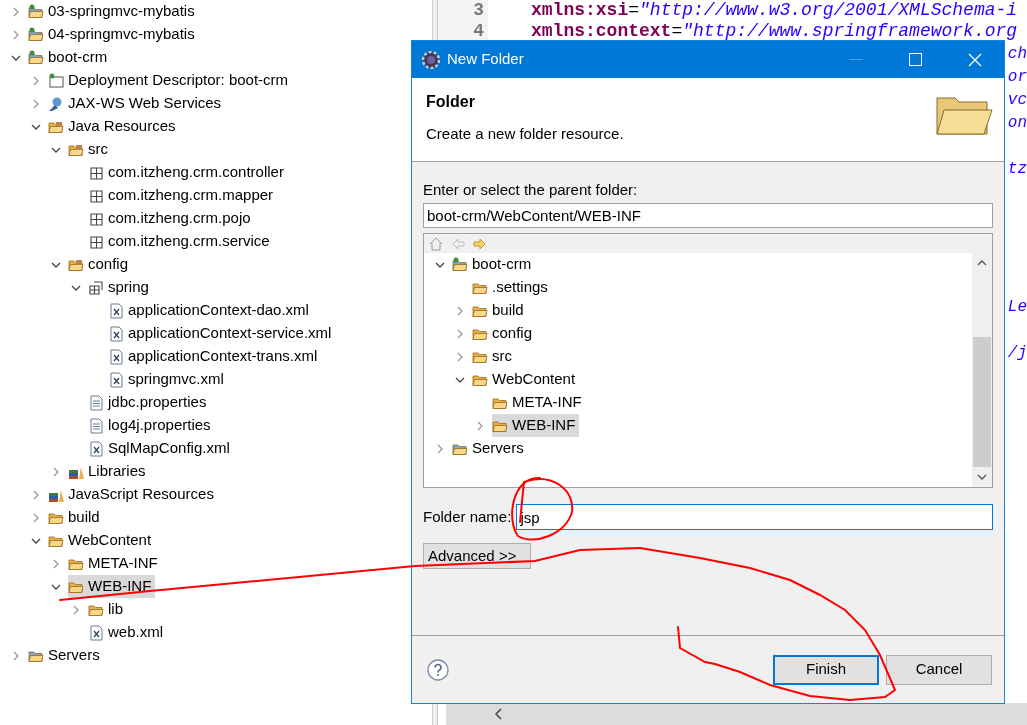 The width and height of the screenshot is (1027, 725). I want to click on tree-item: springmvc.xml, so click(168, 379).